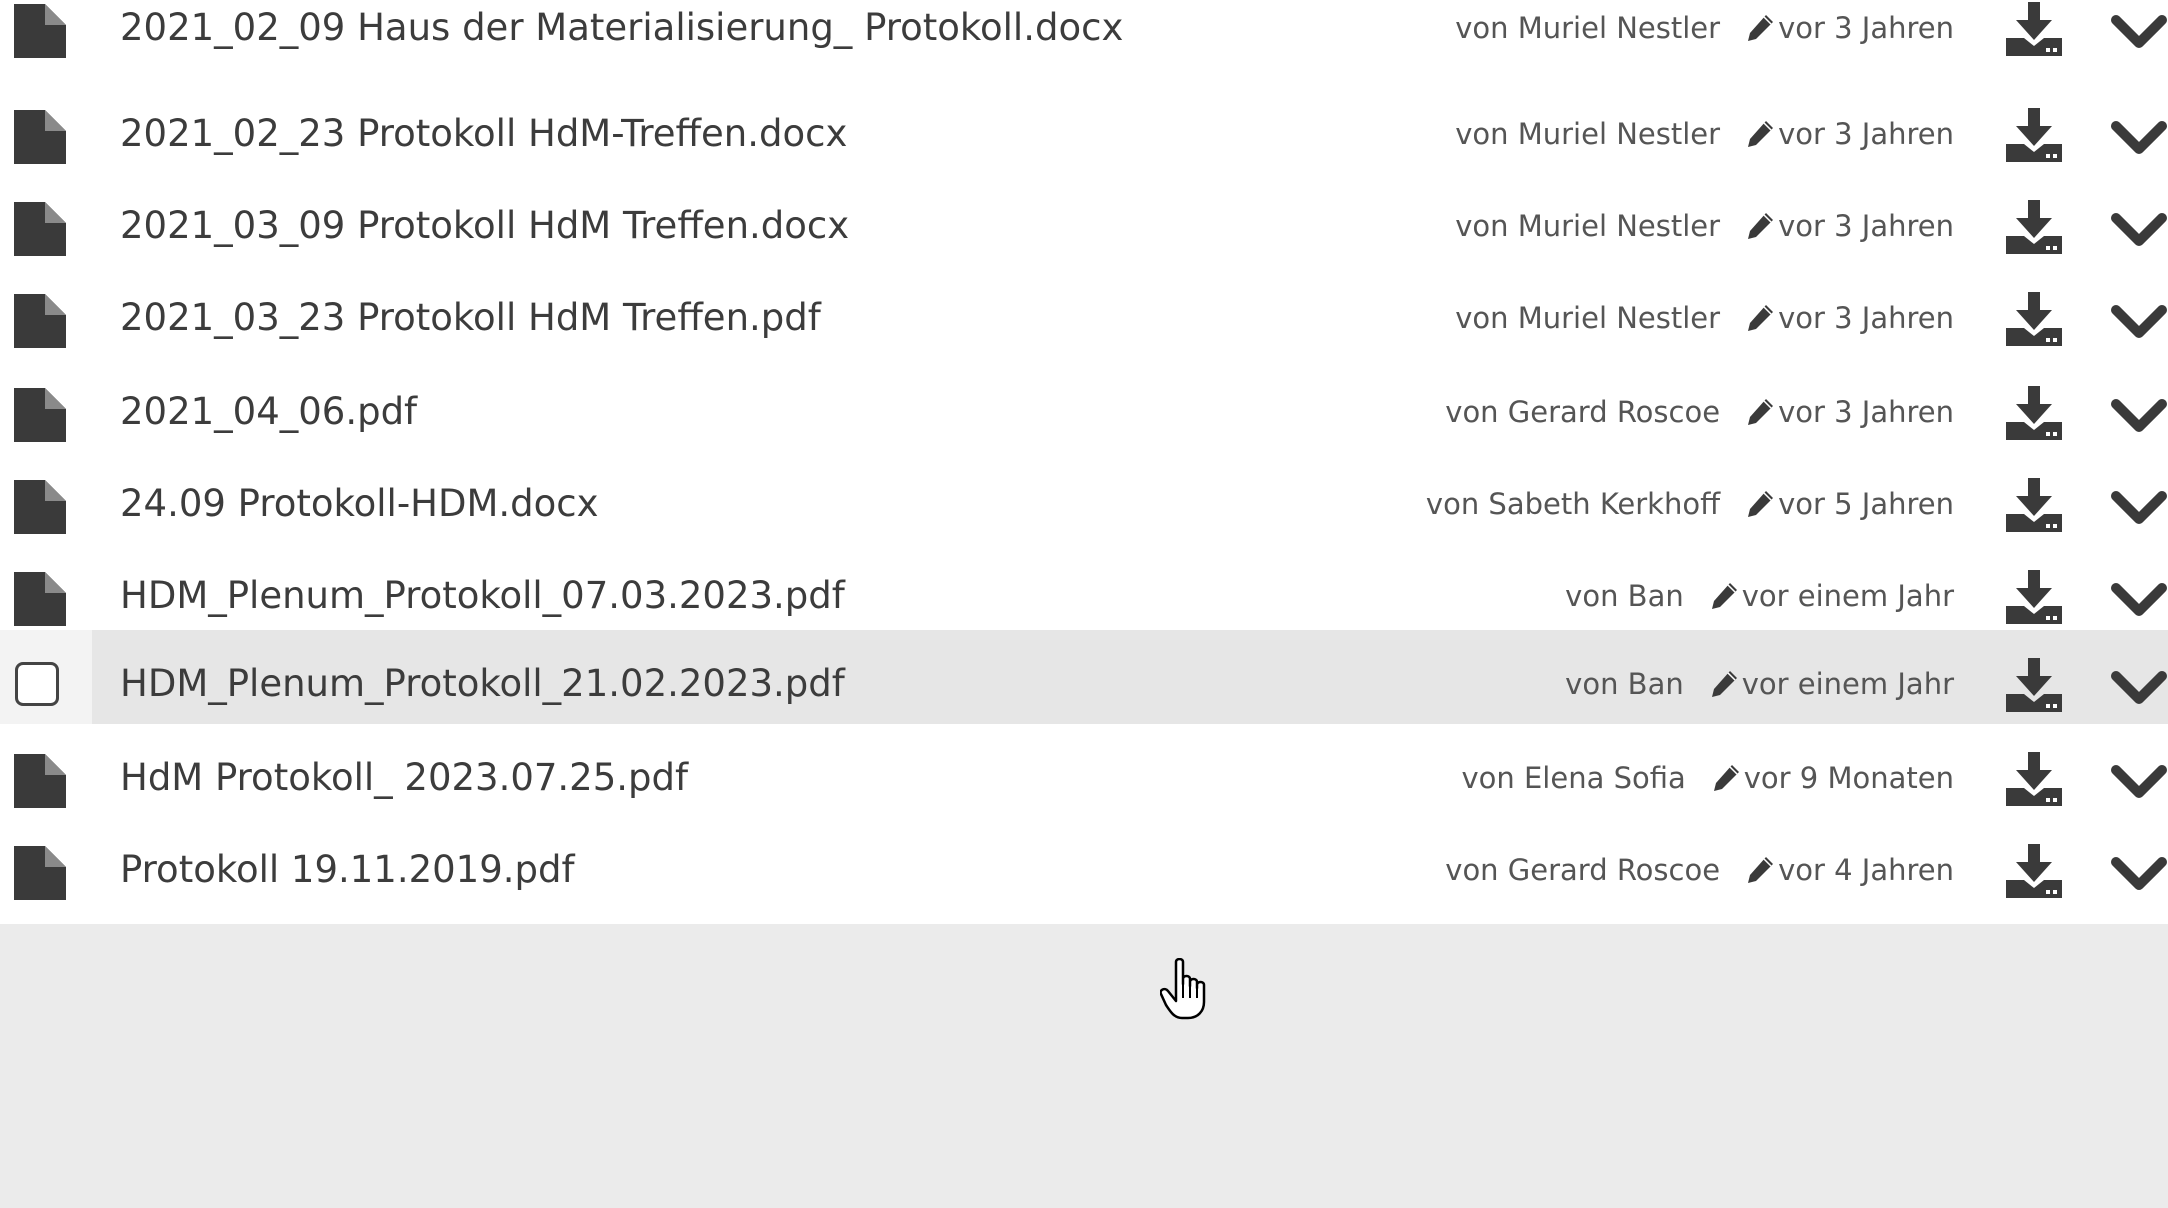  I want to click on file-author: von Elena Sofia, so click(1573, 778).